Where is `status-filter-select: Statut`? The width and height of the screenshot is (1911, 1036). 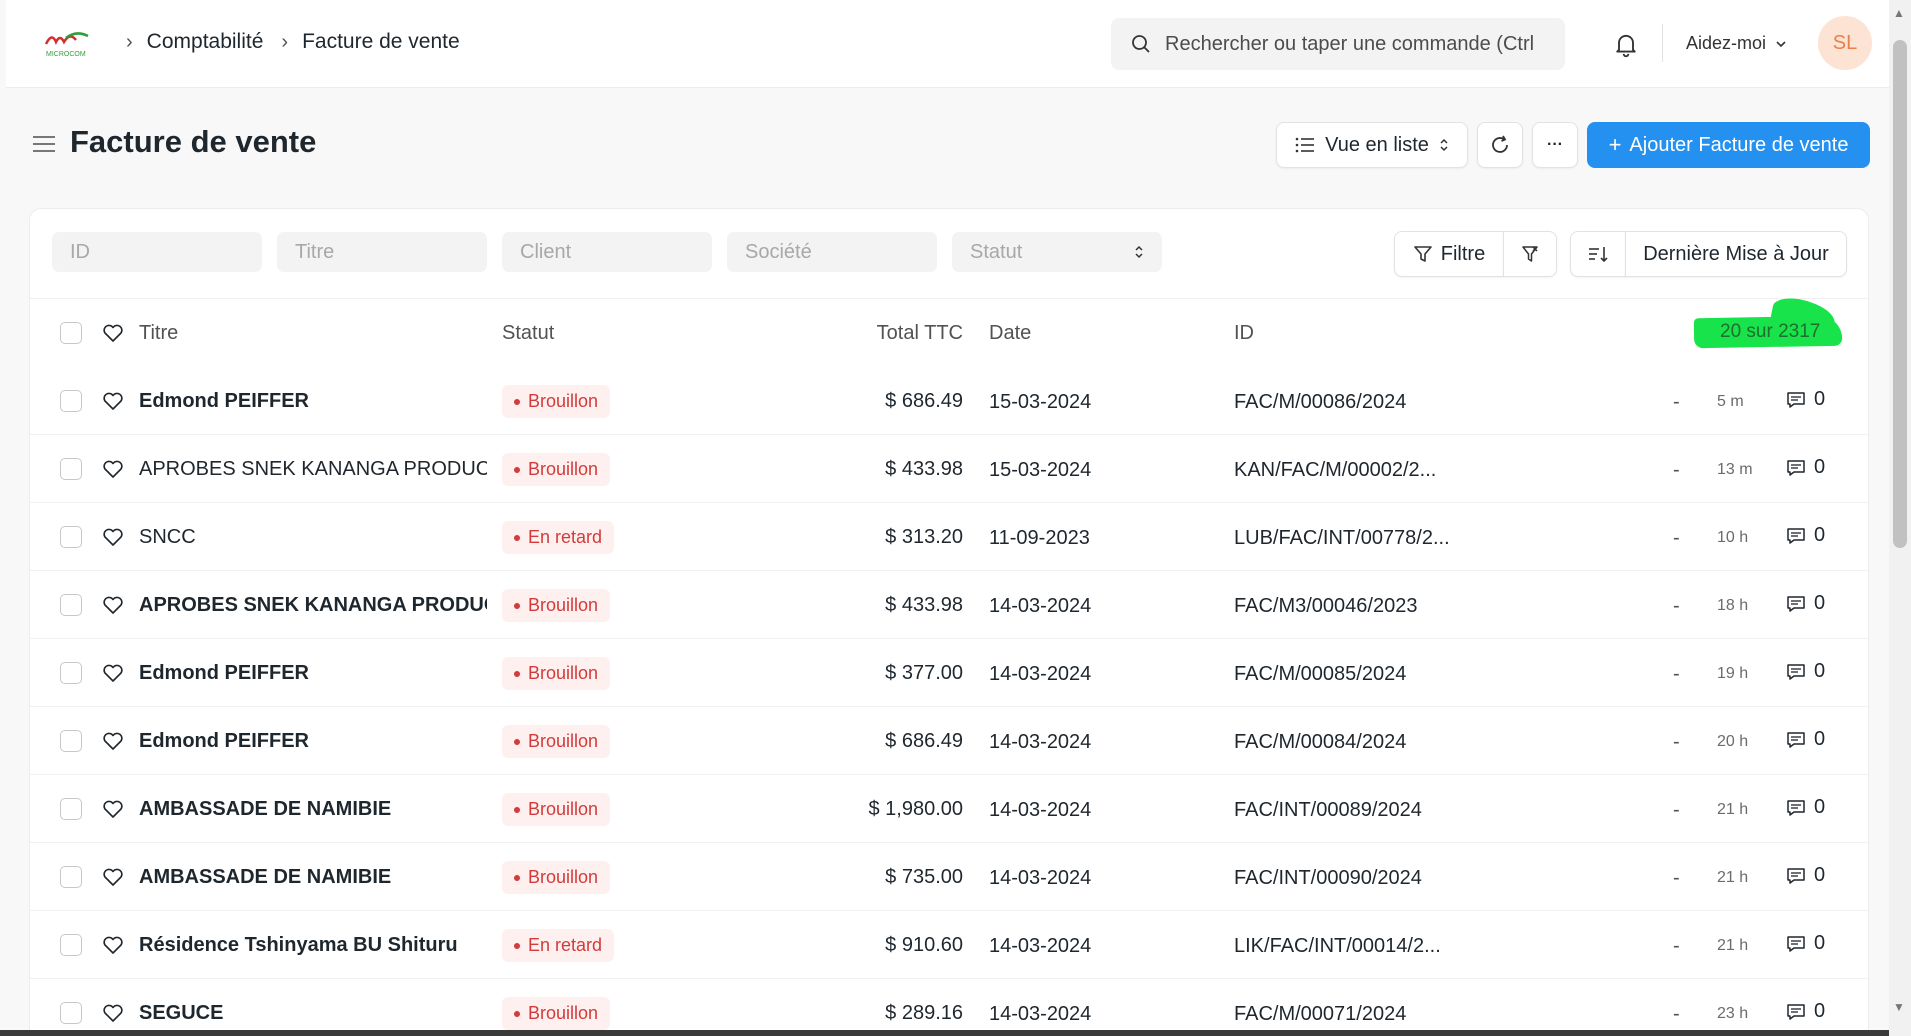 status-filter-select: Statut is located at coordinates (1057, 252).